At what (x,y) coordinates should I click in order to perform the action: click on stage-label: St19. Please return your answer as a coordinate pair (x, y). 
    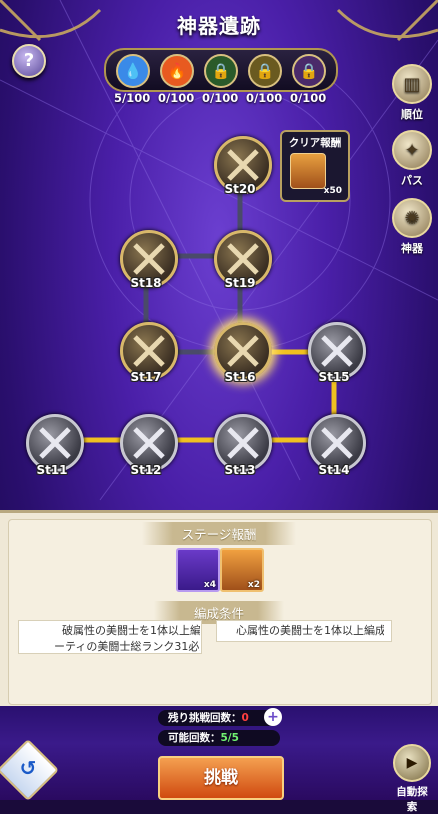
    Looking at the image, I should click on (240, 283).